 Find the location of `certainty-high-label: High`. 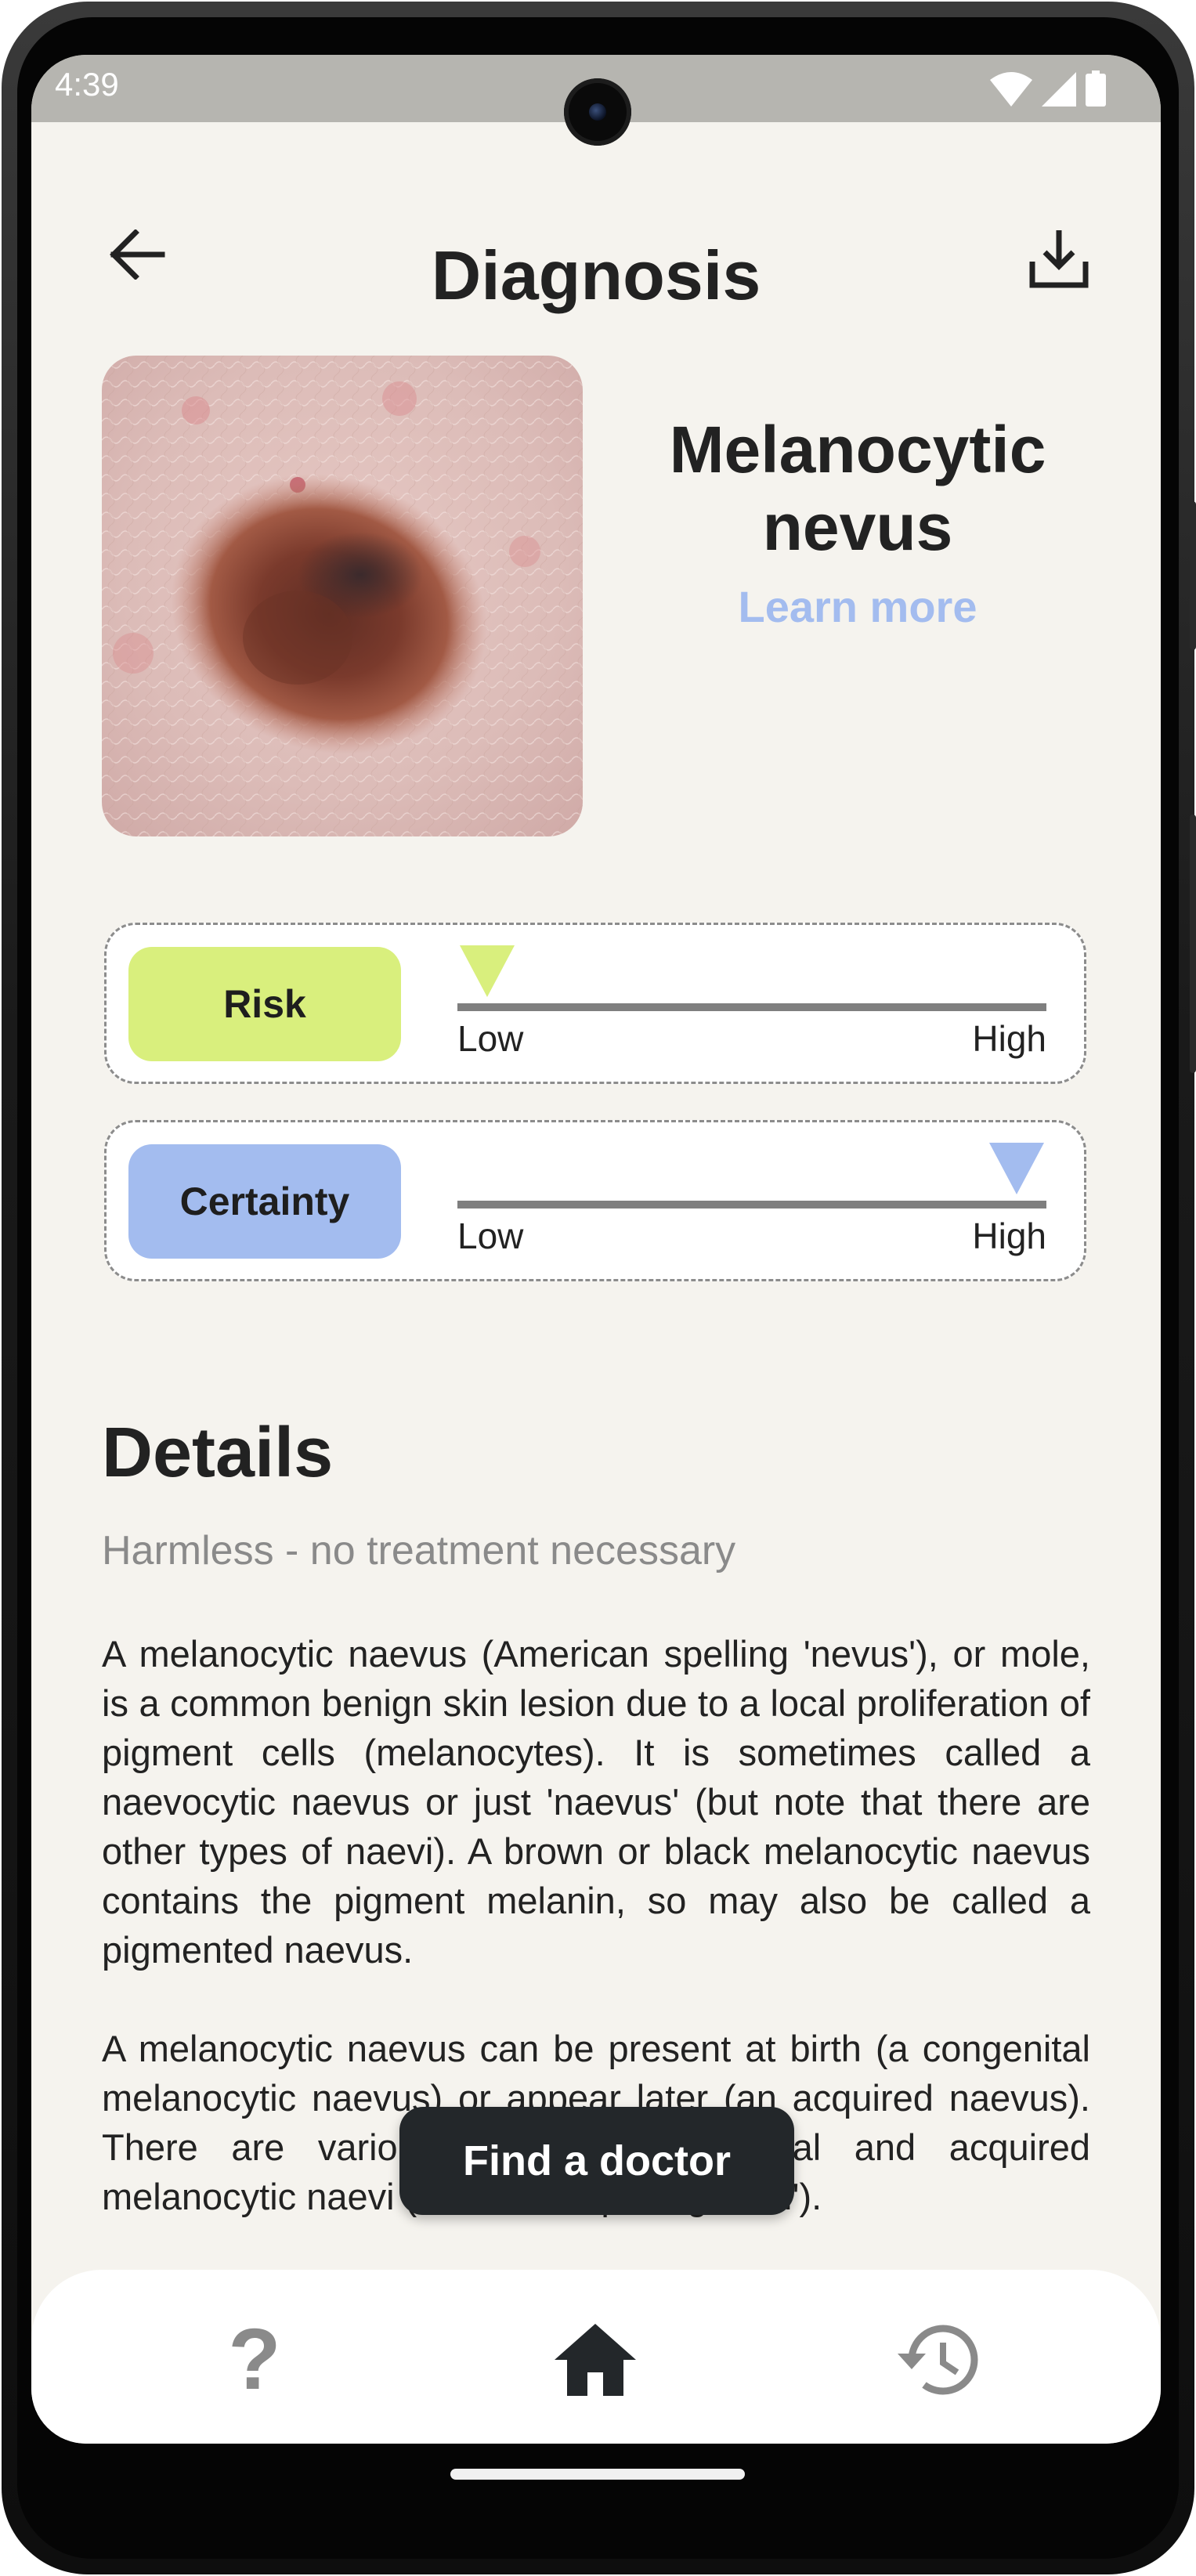

certainty-high-label: High is located at coordinates (1009, 1236).